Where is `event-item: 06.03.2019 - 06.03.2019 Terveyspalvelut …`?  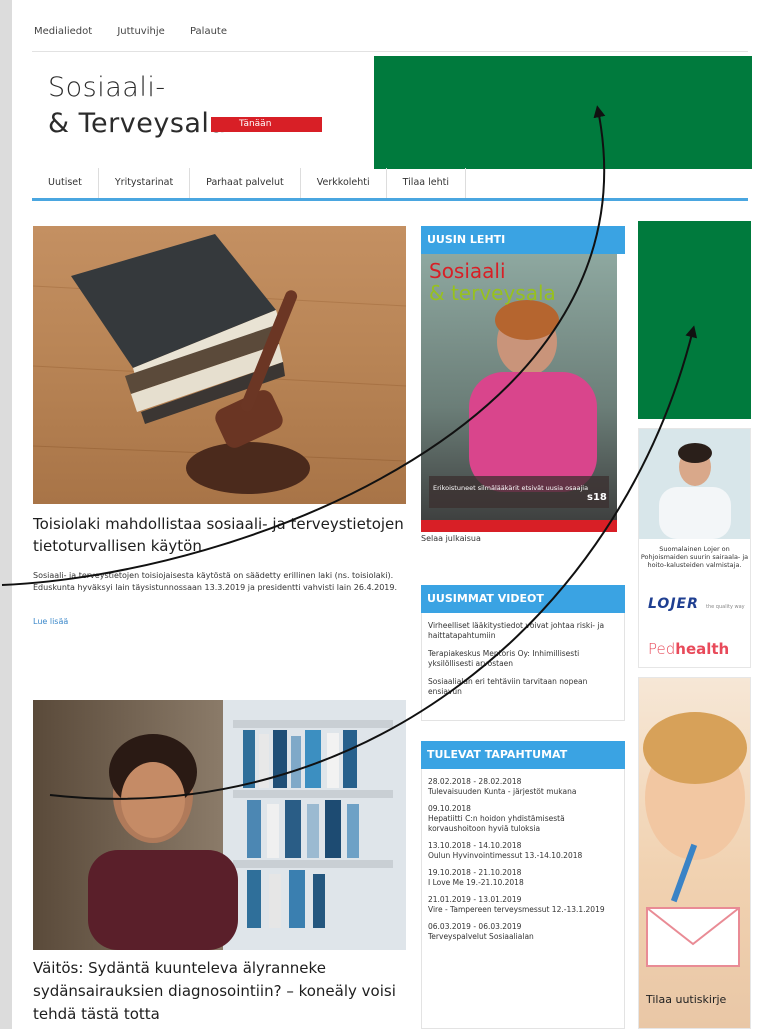 event-item: 06.03.2019 - 06.03.2019 Terveyspalvelut … is located at coordinates (523, 932).